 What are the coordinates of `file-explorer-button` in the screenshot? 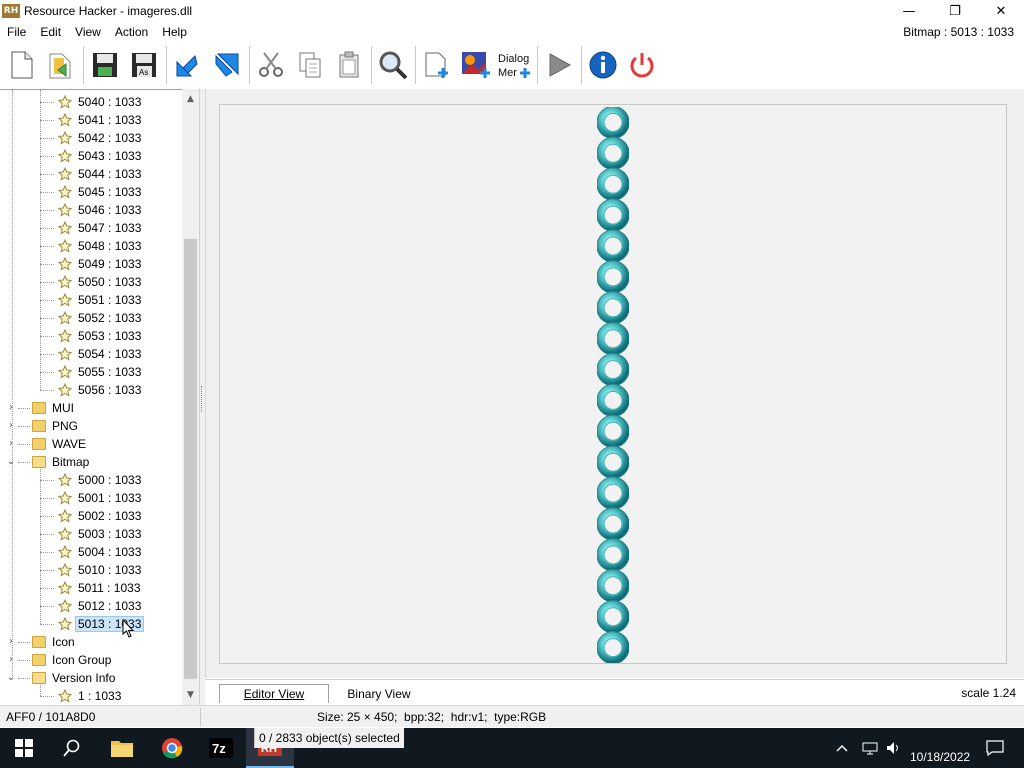 It's located at (122, 748).